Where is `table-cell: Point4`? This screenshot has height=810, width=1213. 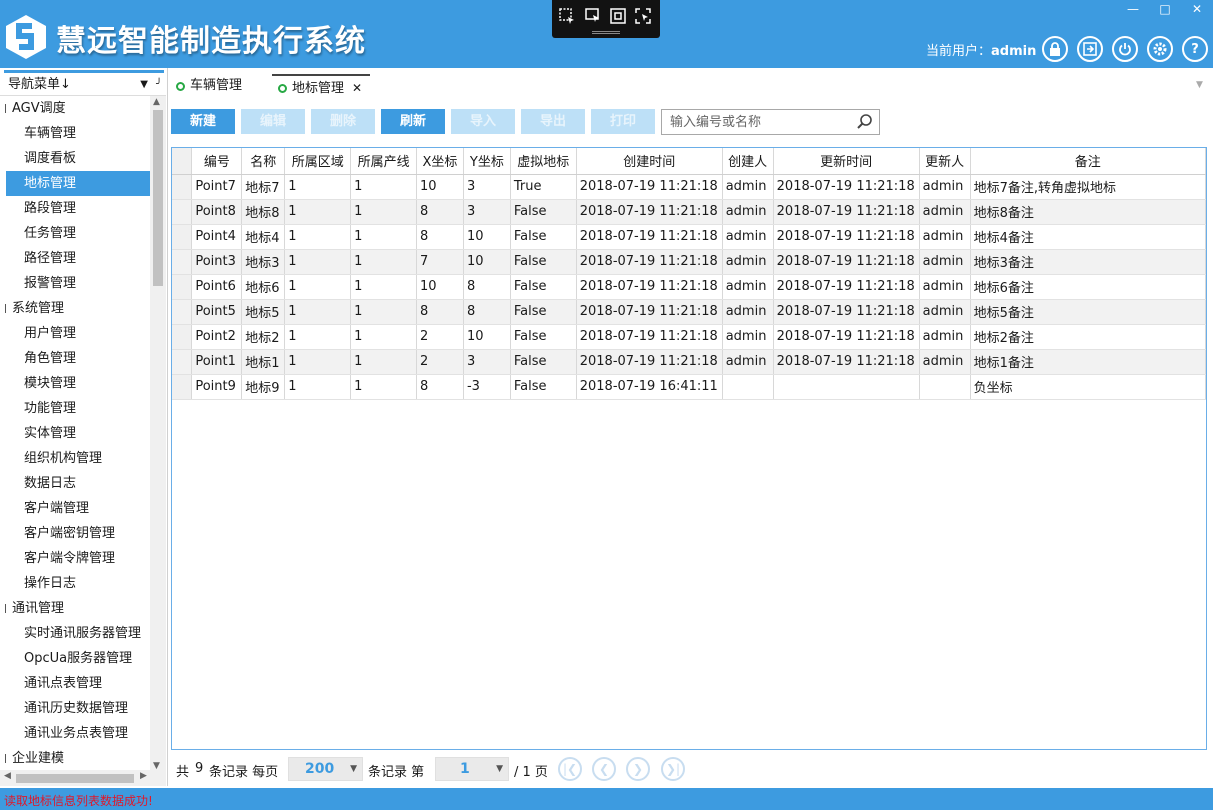 table-cell: Point4 is located at coordinates (217, 237).